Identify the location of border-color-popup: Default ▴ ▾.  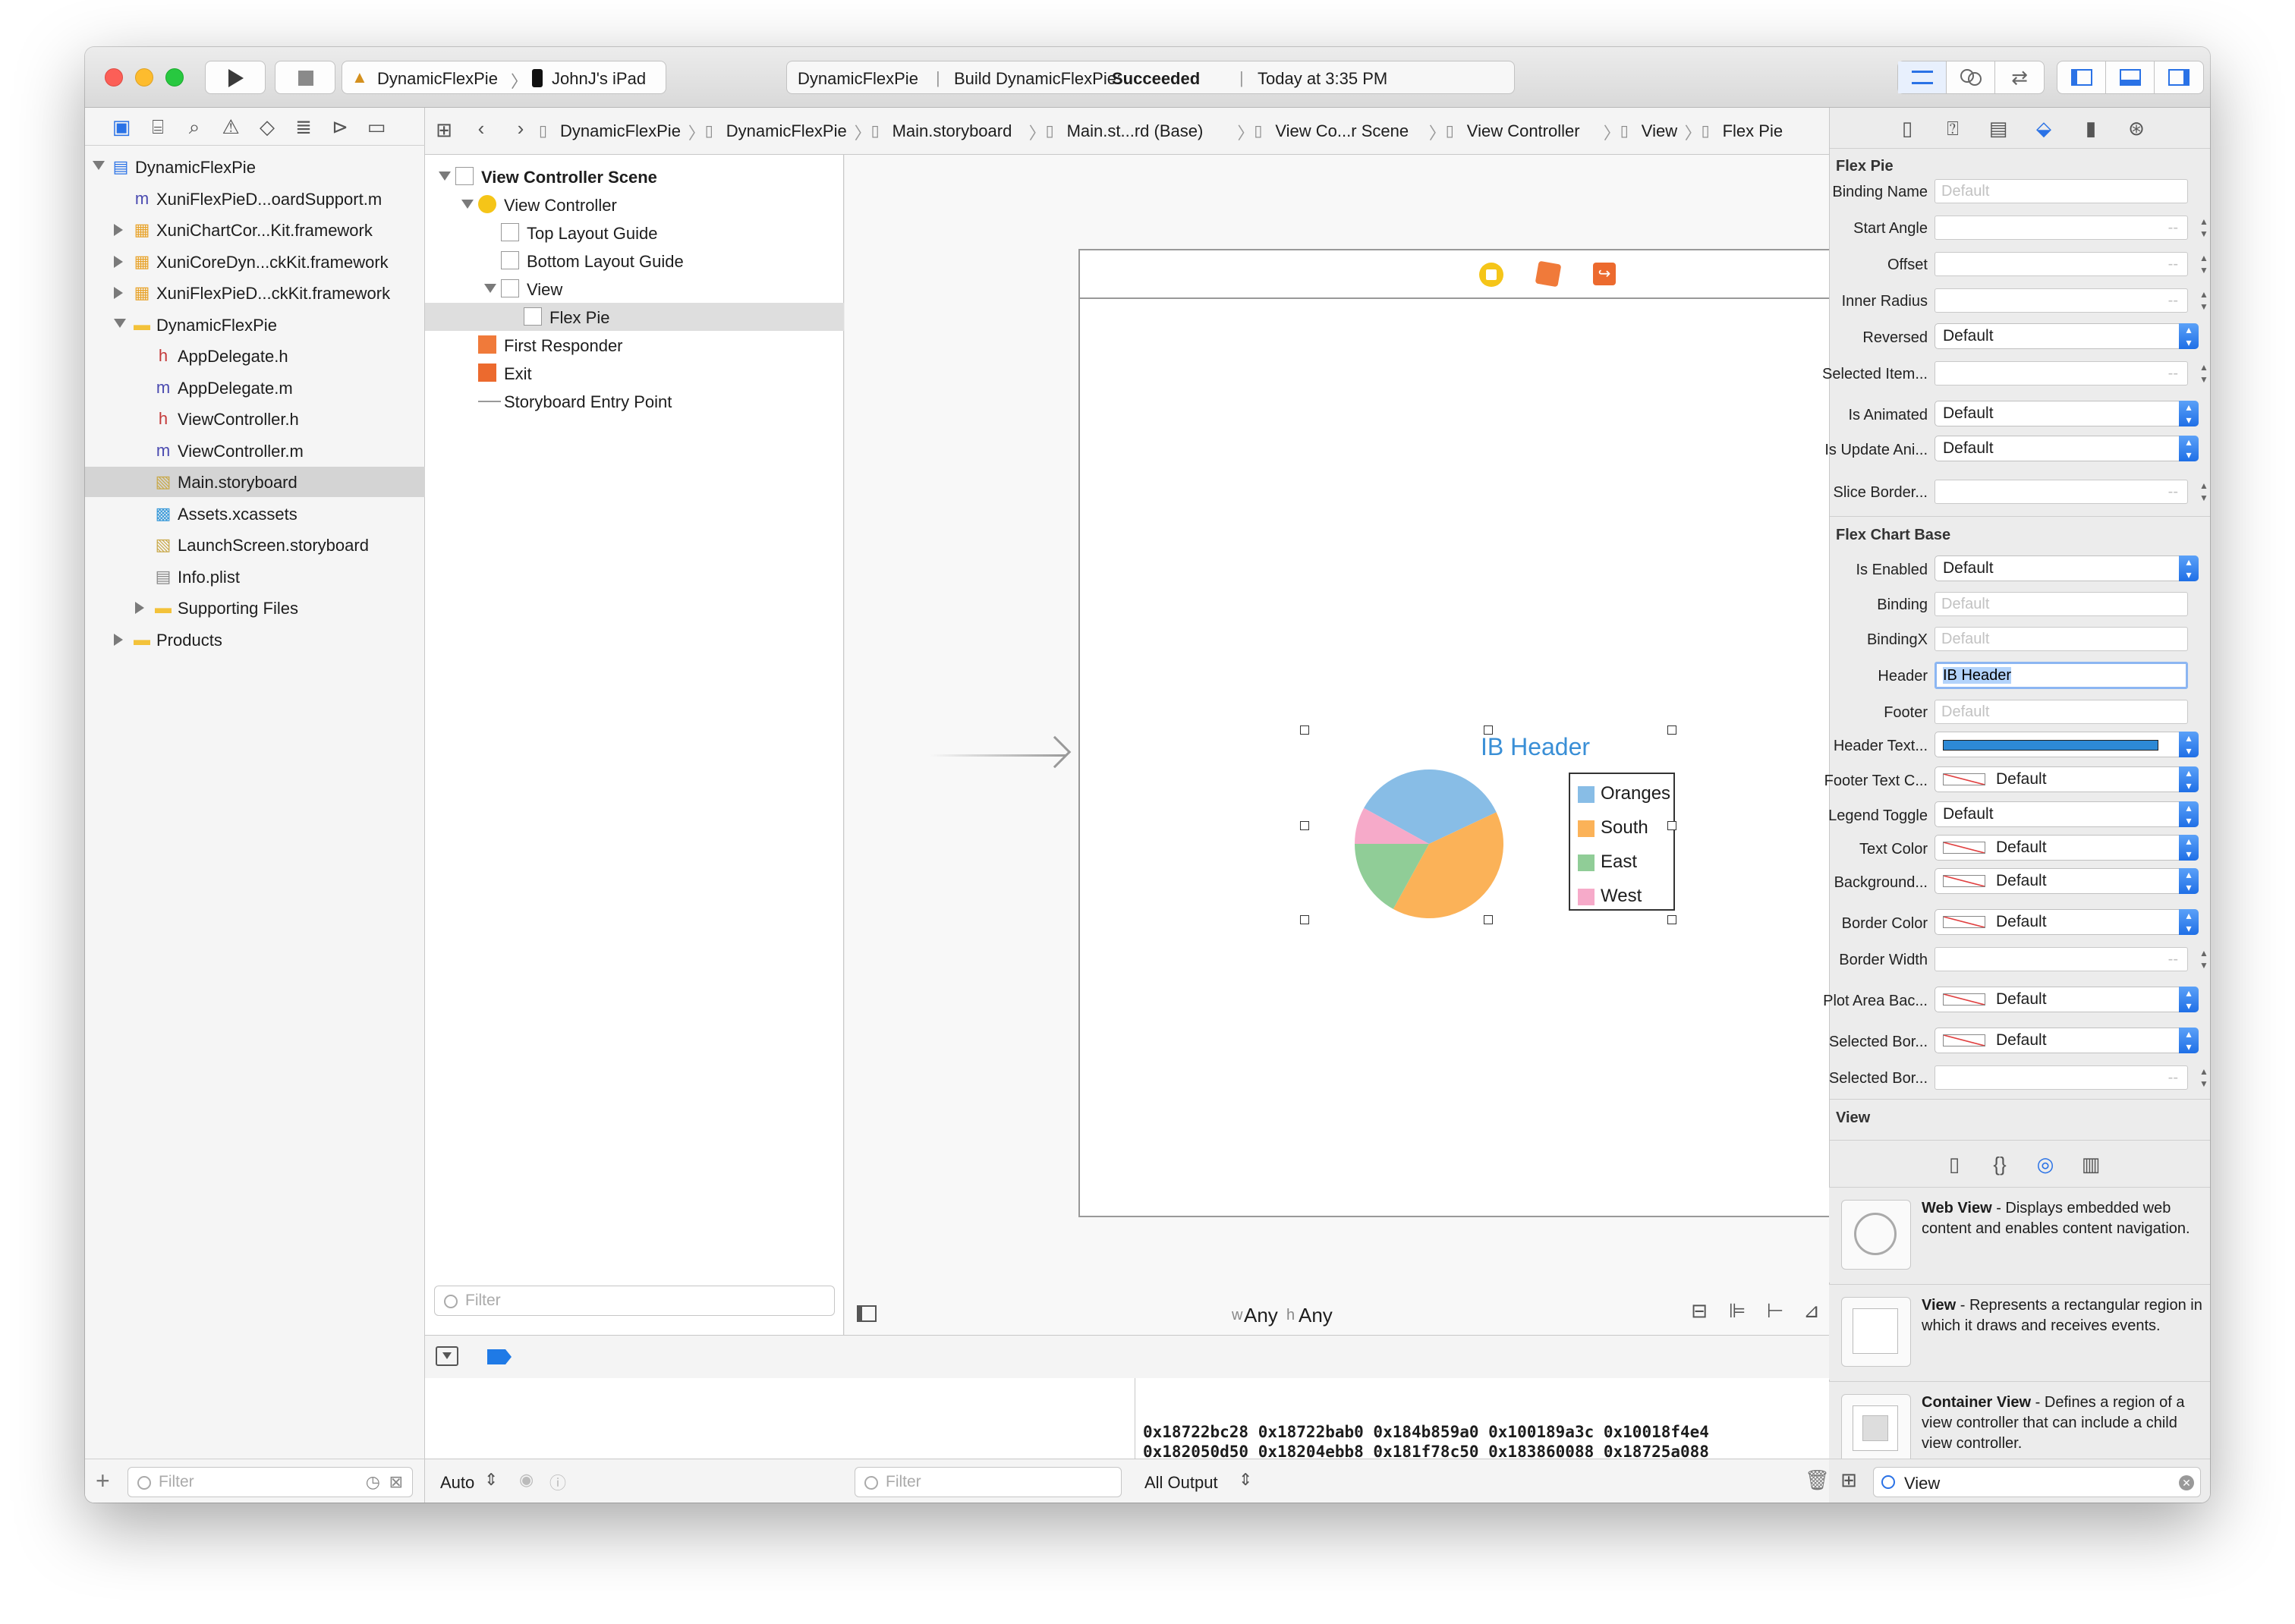
(2067, 922).